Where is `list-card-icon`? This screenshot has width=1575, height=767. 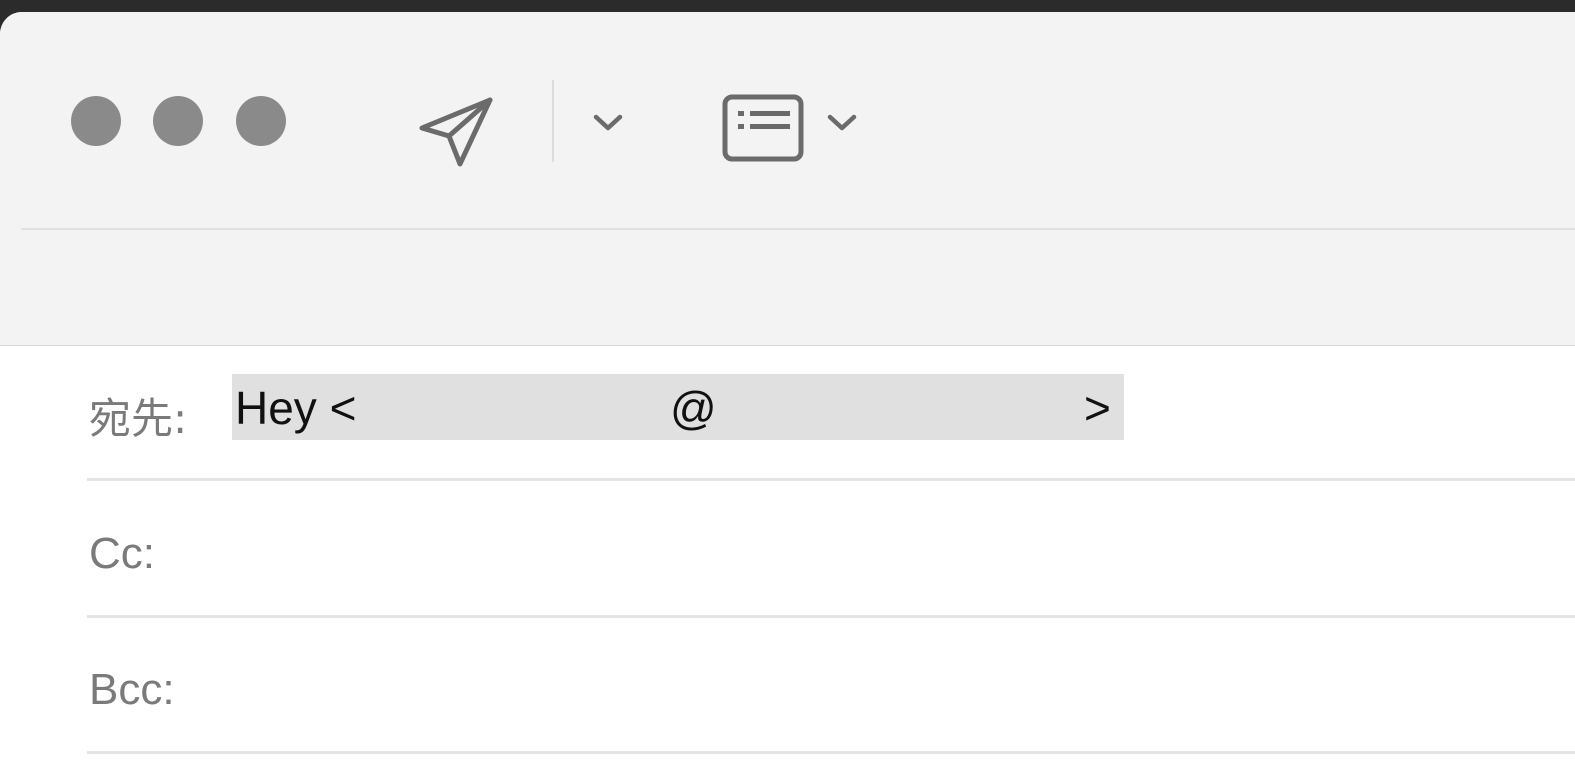
list-card-icon is located at coordinates (764, 129).